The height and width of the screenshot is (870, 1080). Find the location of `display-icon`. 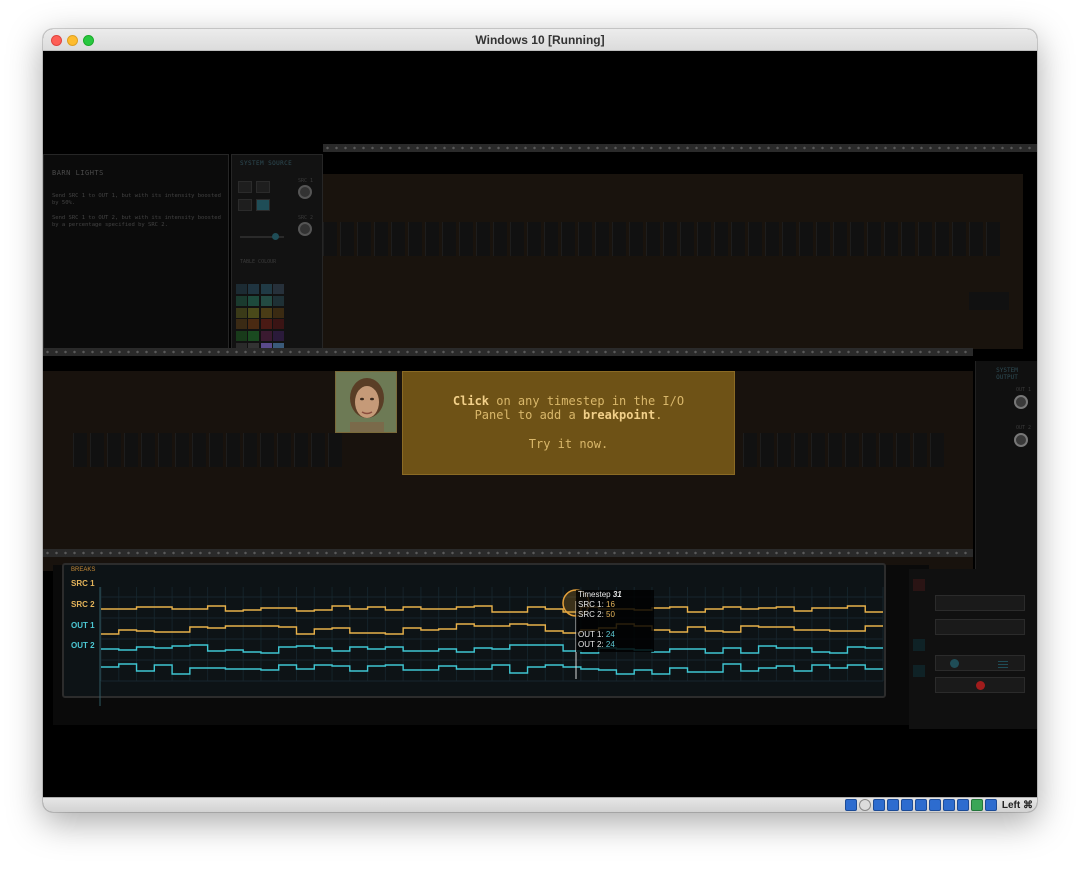

display-icon is located at coordinates (934, 805).